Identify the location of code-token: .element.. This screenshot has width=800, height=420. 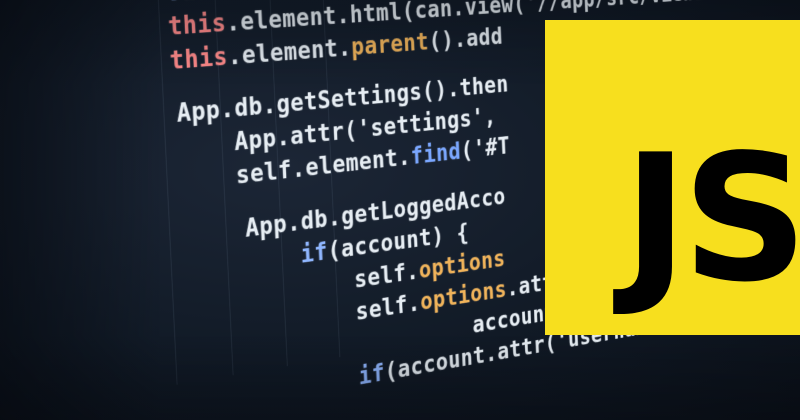
(289, 52).